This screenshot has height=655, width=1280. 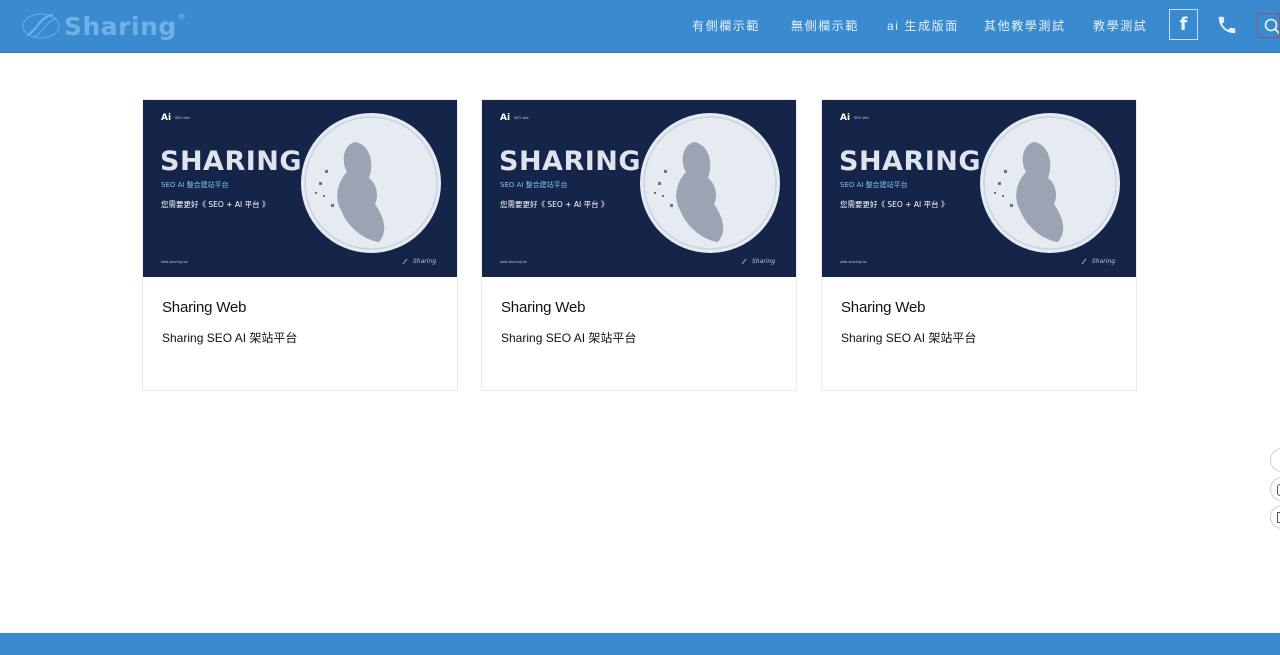 What do you see at coordinates (1275, 517) in the screenshot?
I see `side-button-bottom` at bounding box center [1275, 517].